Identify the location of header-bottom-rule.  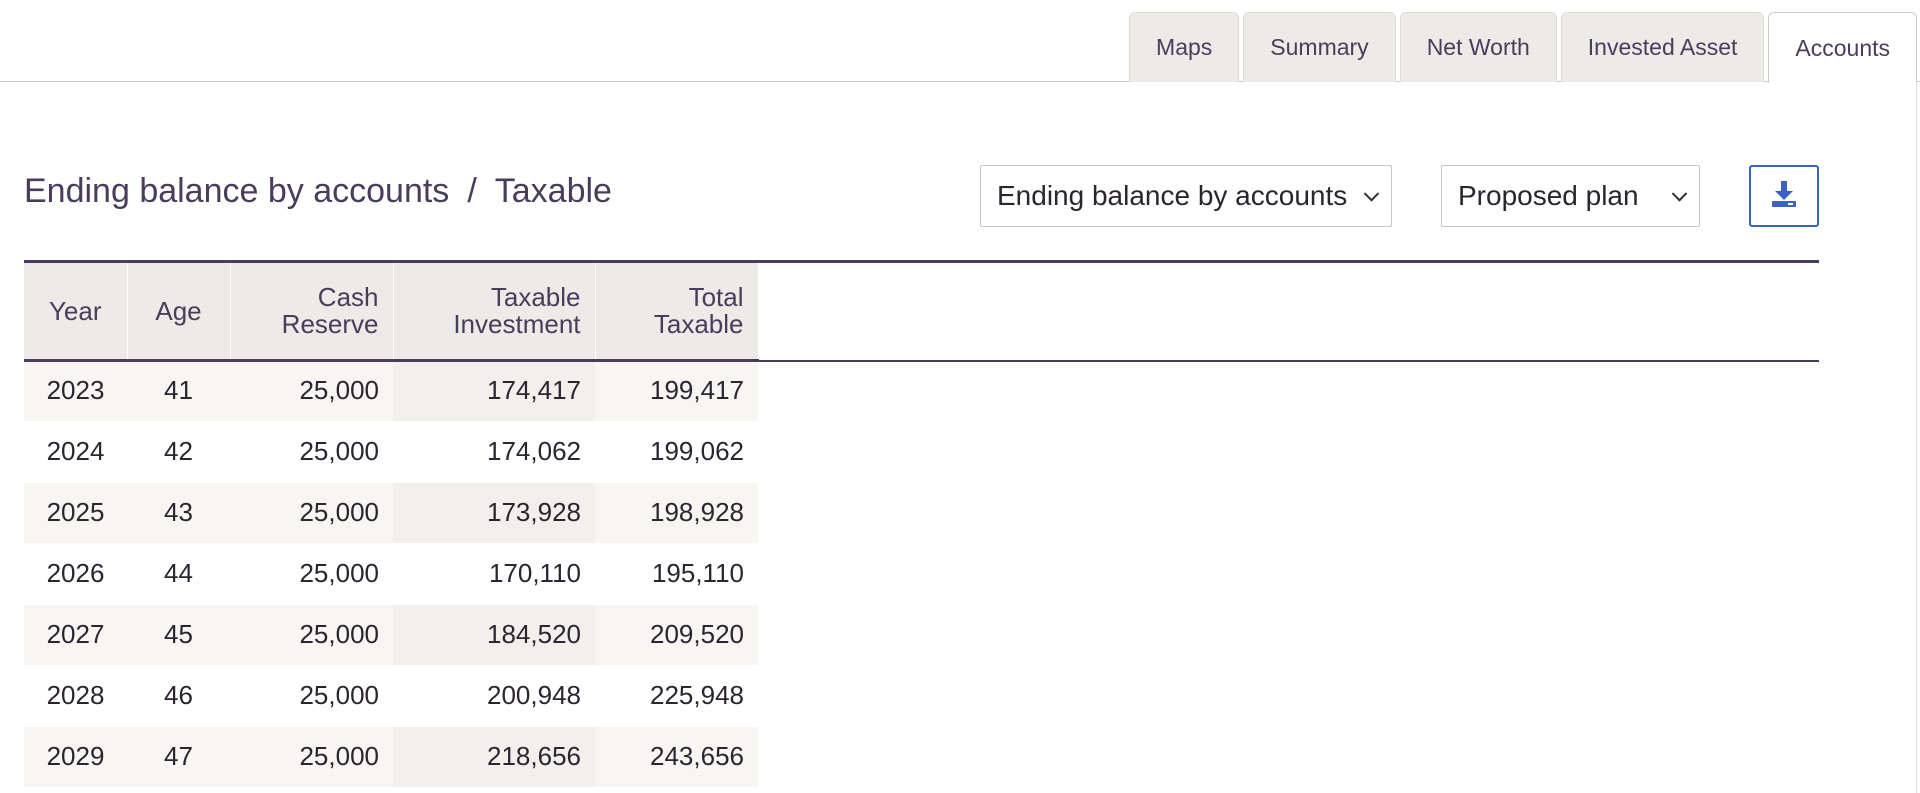
(921, 361).